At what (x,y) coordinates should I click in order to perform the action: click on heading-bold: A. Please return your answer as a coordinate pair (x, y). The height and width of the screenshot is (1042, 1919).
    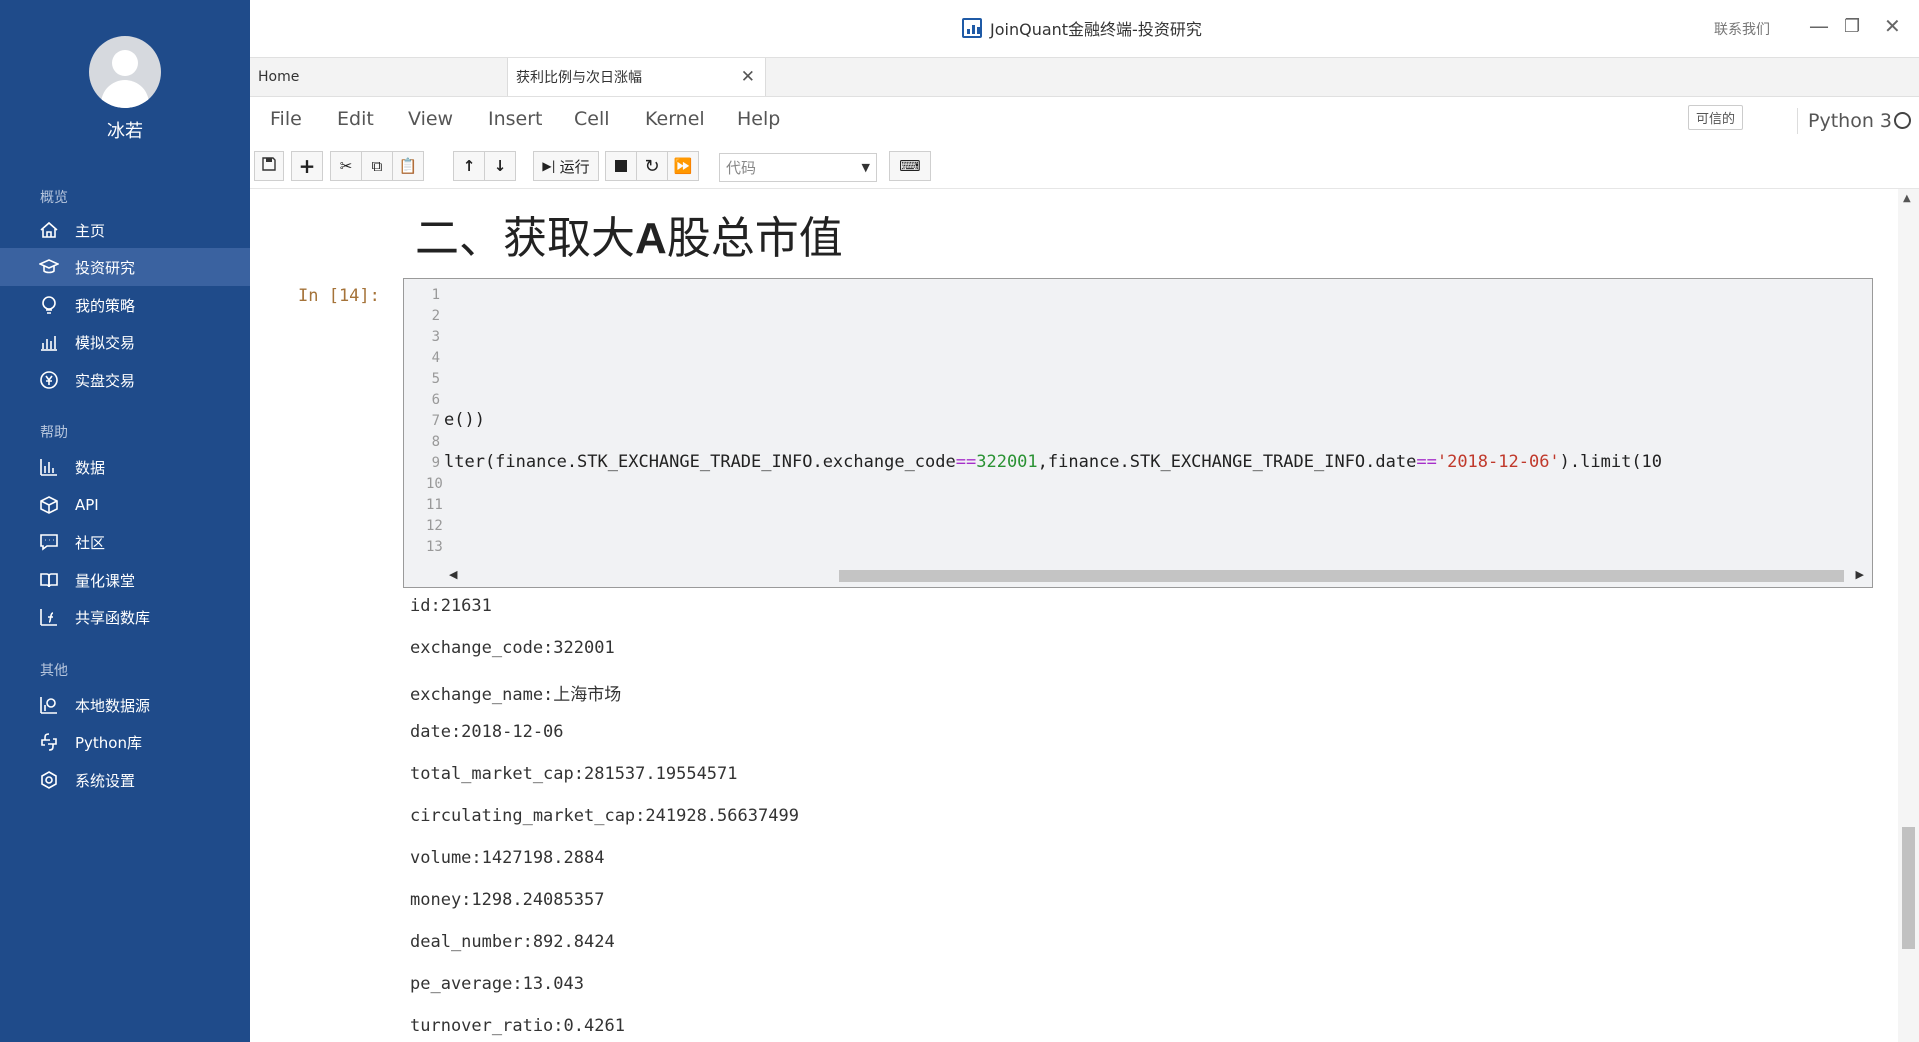
    Looking at the image, I should click on (651, 238).